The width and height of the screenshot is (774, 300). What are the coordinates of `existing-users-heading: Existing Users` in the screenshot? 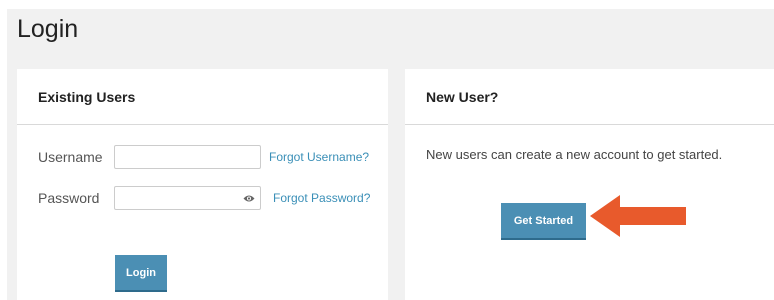 It's located at (202, 97).